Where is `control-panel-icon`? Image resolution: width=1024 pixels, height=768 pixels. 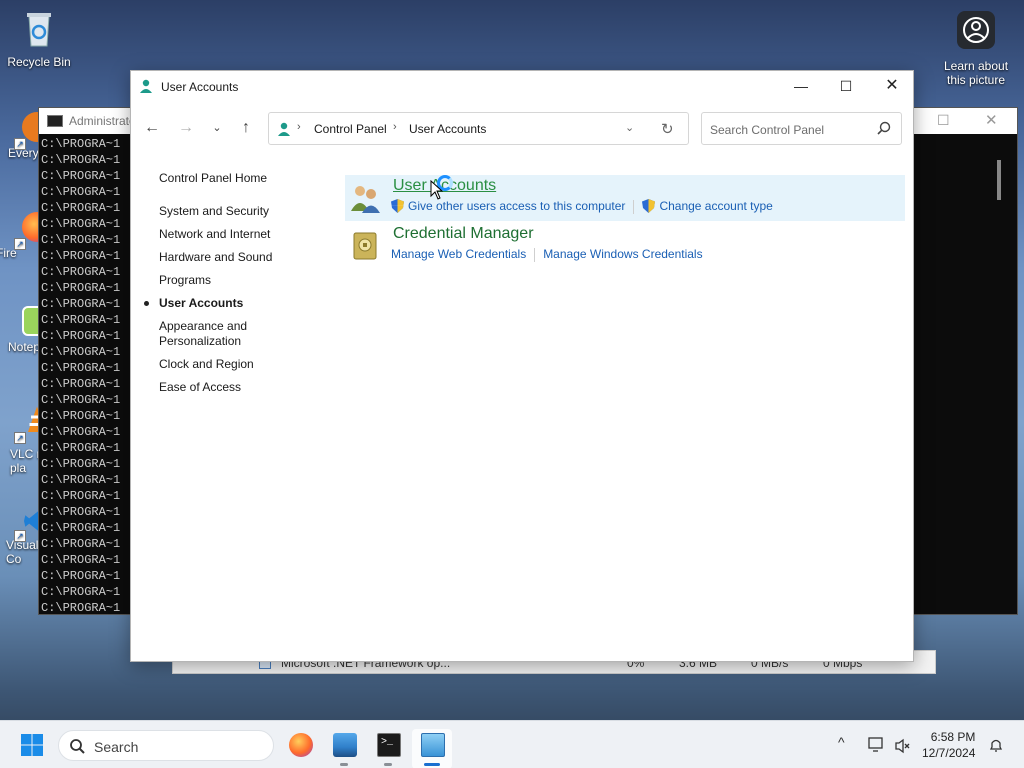
control-panel-icon is located at coordinates (433, 745).